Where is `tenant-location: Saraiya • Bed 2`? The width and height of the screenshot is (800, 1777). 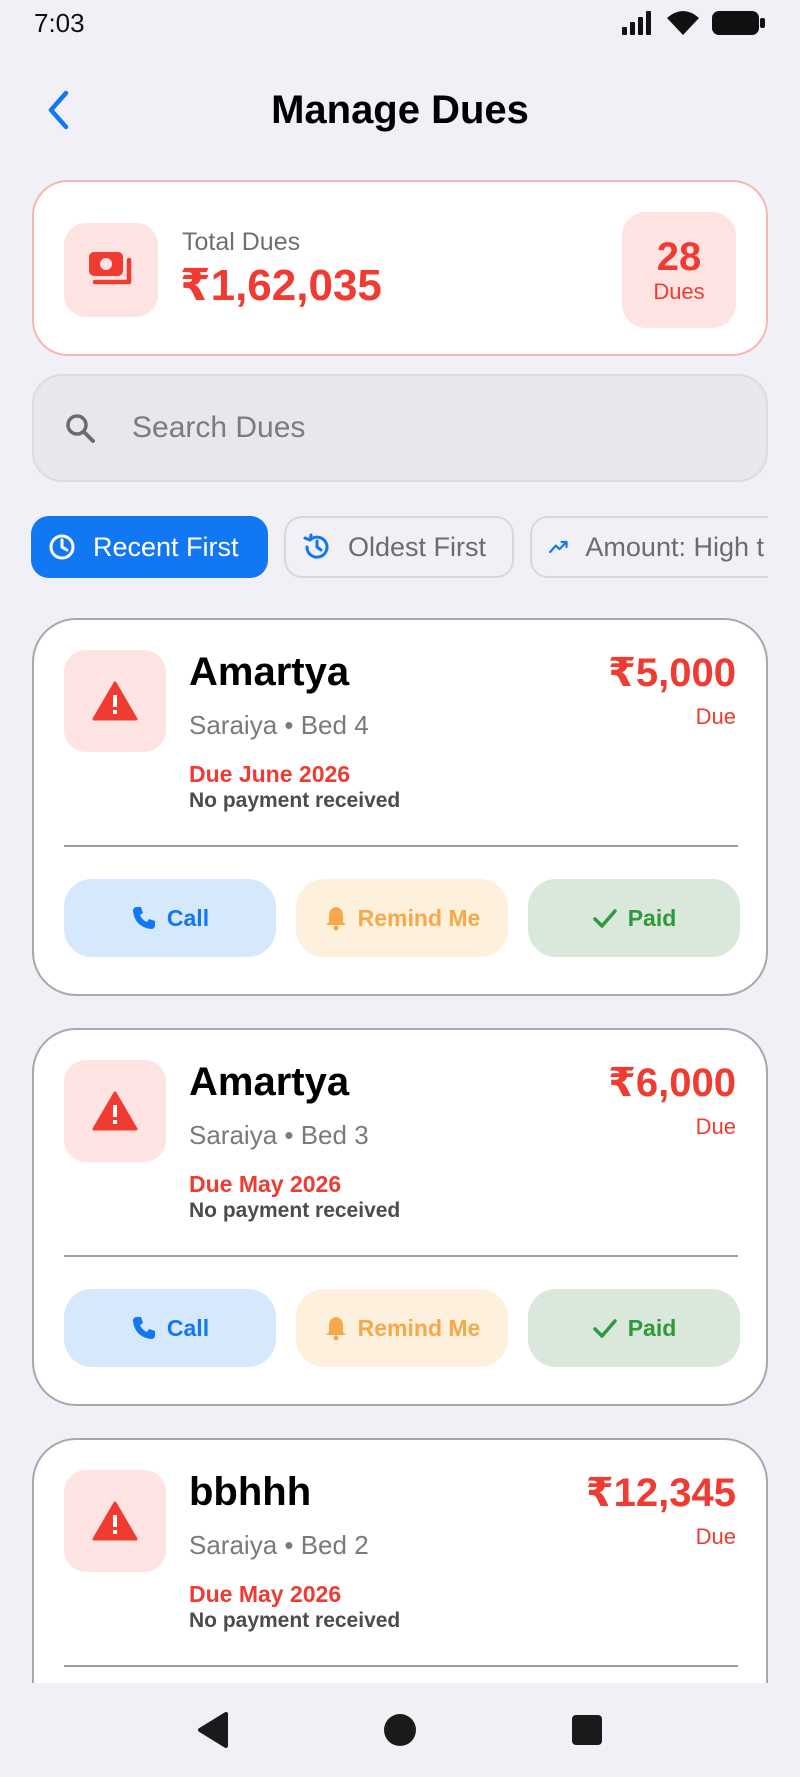 tenant-location: Saraiya • Bed 2 is located at coordinates (279, 1545).